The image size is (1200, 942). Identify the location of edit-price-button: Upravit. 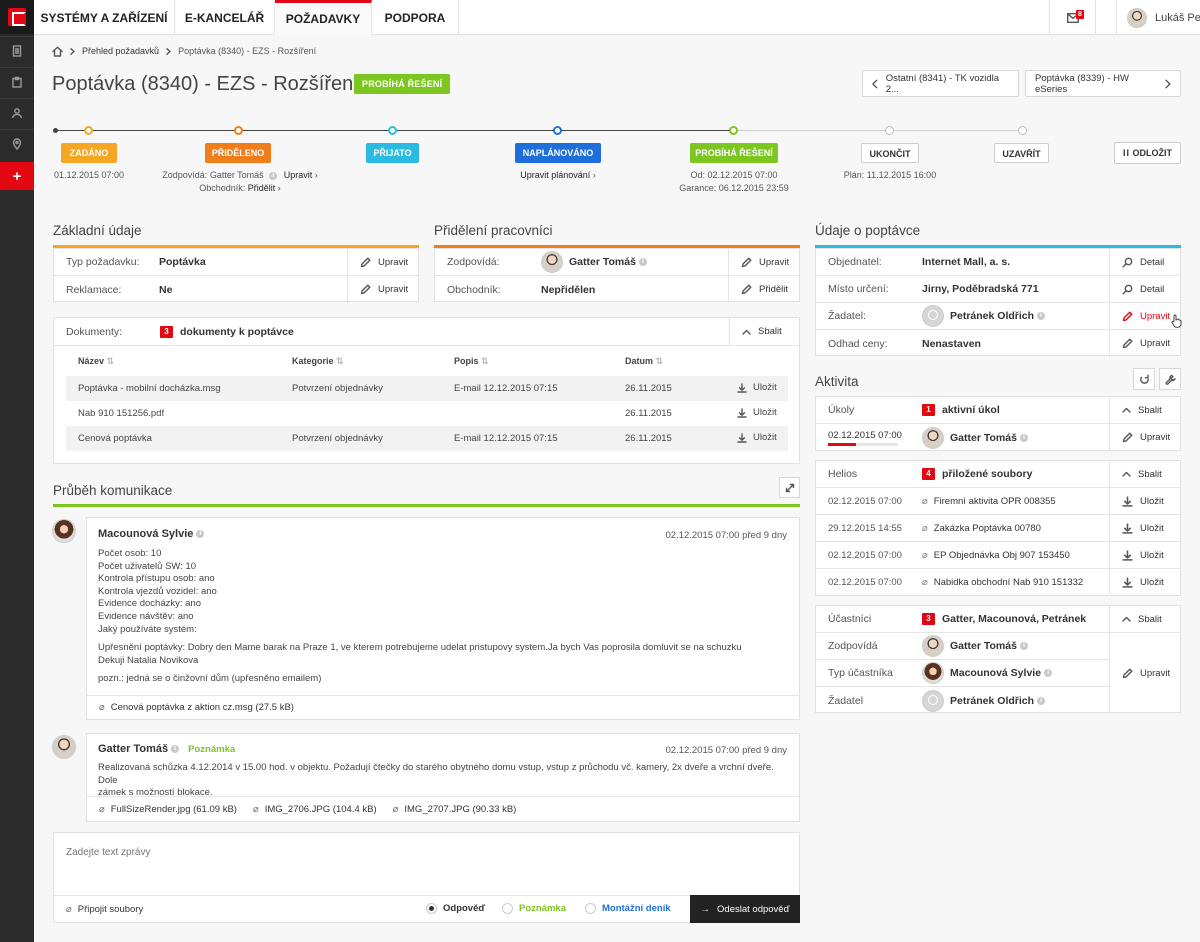
(1144, 343).